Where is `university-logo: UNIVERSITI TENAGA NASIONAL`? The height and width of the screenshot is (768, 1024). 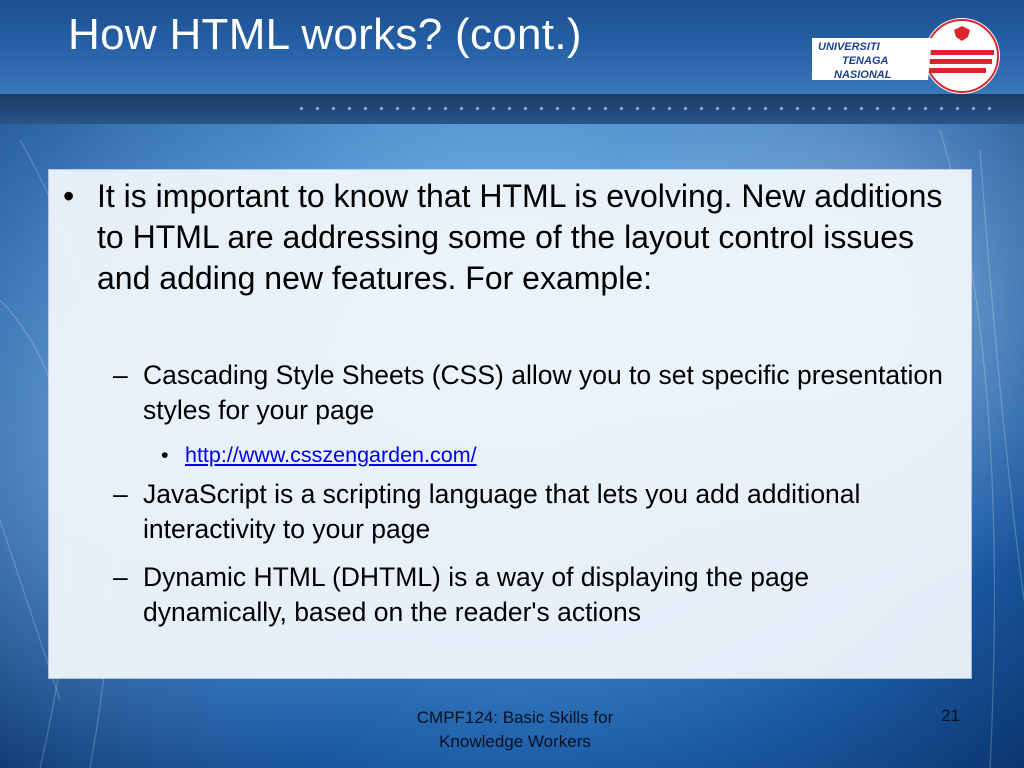 university-logo: UNIVERSITI TENAGA NASIONAL is located at coordinates (906, 56).